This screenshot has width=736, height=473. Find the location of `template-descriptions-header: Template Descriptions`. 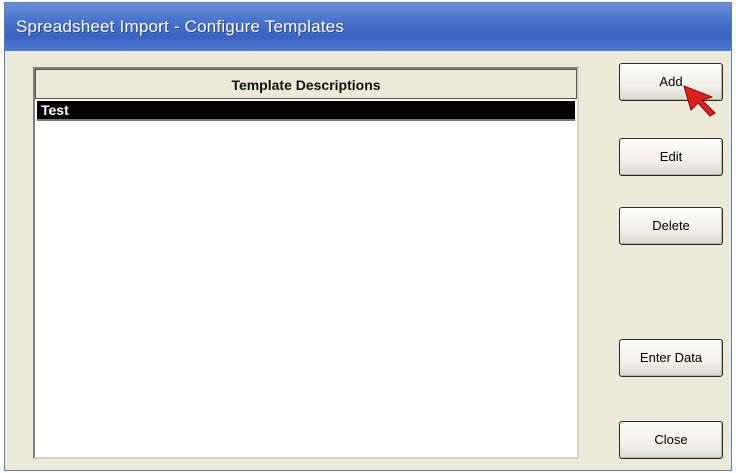

template-descriptions-header: Template Descriptions is located at coordinates (306, 84).